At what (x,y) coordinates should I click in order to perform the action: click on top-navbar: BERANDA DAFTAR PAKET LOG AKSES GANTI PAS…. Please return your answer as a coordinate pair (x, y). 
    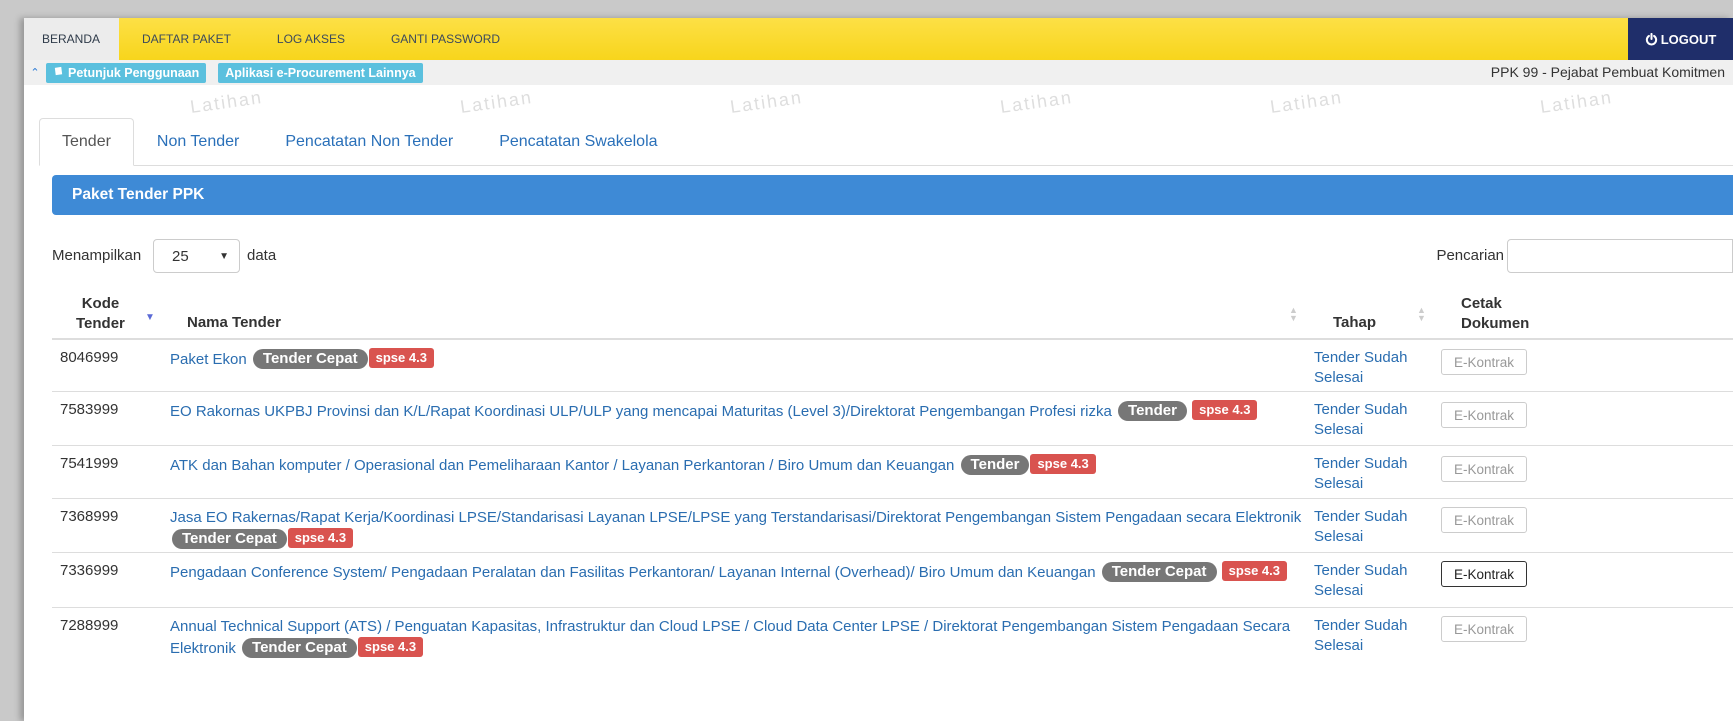
    Looking at the image, I should click on (878, 39).